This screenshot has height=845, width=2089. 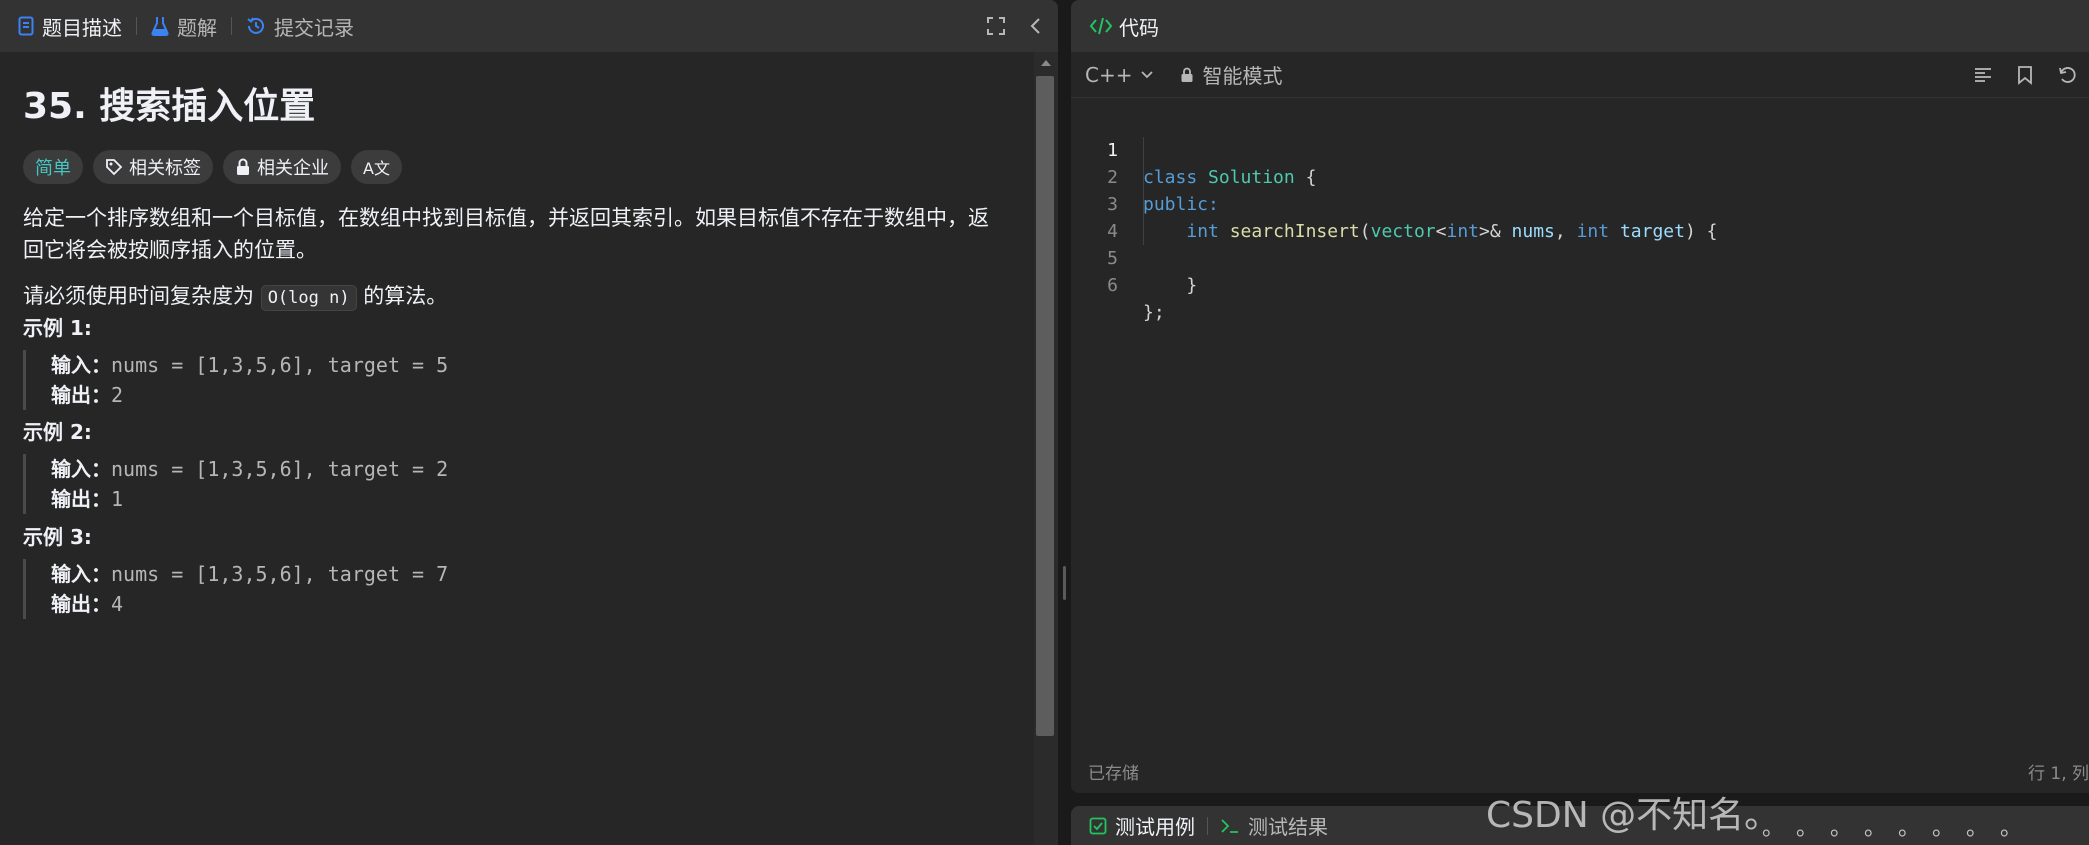 What do you see at coordinates (57, 537) in the screenshot?
I see `example-3-title: 示例 3:` at bounding box center [57, 537].